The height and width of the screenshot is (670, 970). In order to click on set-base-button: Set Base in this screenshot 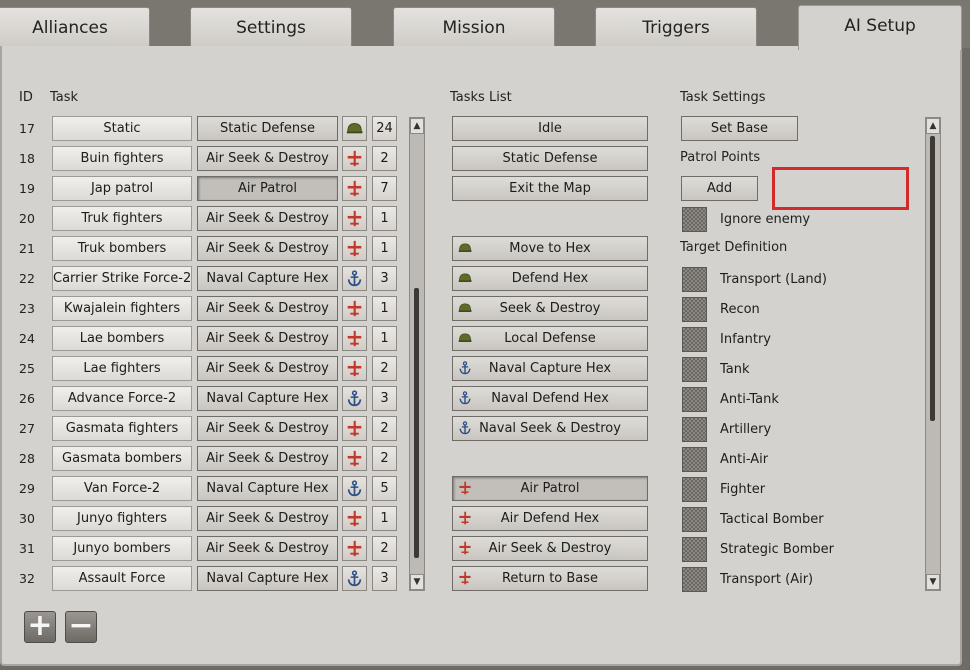, I will do `click(739, 128)`.